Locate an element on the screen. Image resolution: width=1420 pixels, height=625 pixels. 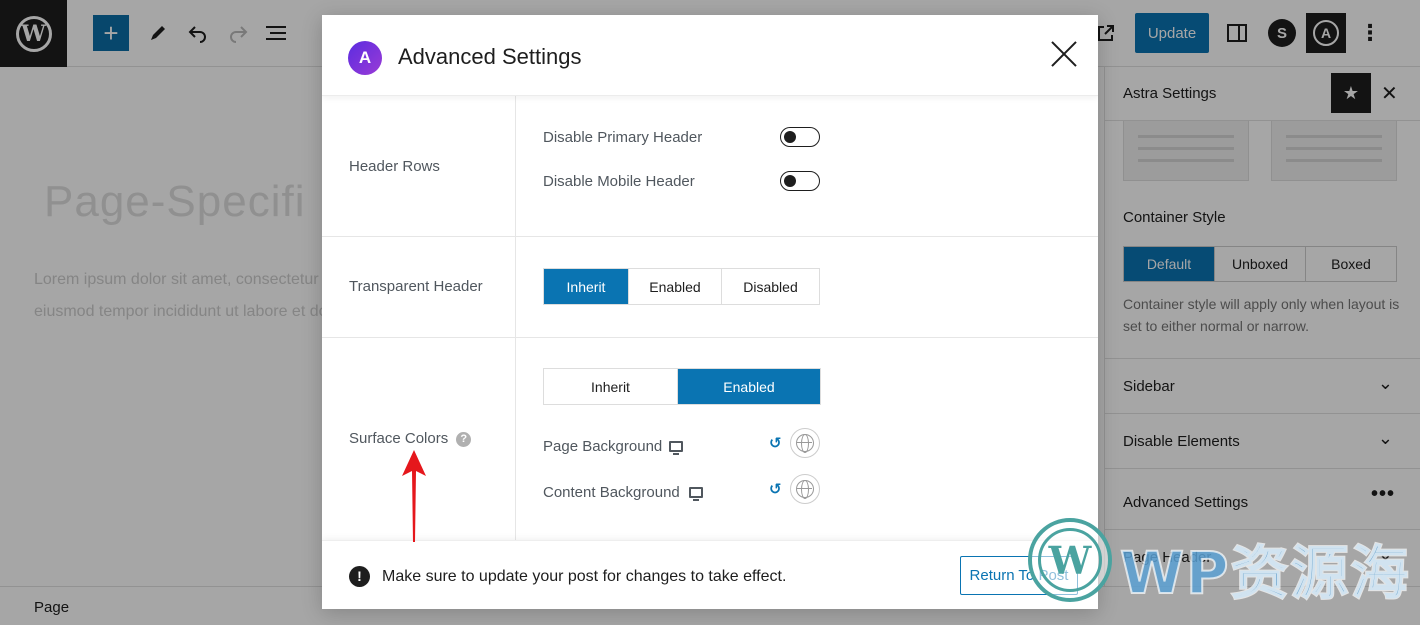
disable-mobile-header-label: Disable Mobile Header is located at coordinates (619, 181).